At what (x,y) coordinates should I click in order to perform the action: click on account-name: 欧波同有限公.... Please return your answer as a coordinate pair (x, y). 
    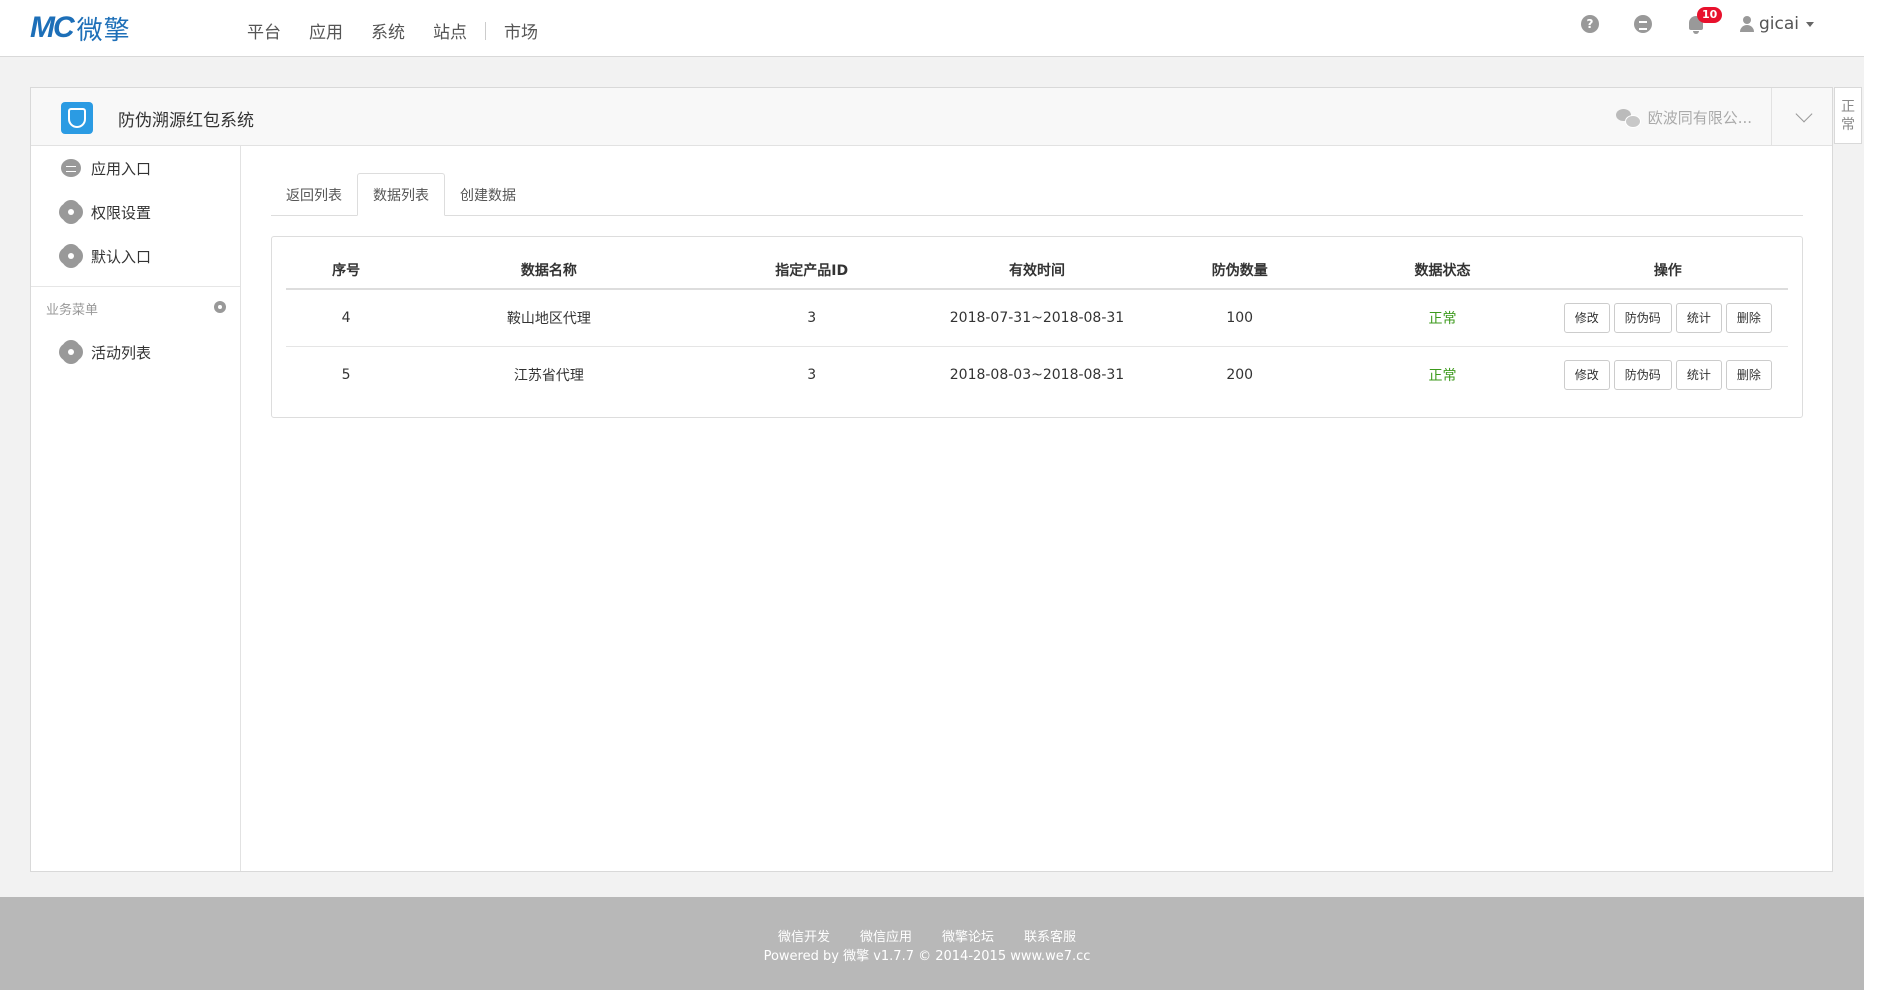
    Looking at the image, I should click on (1699, 118).